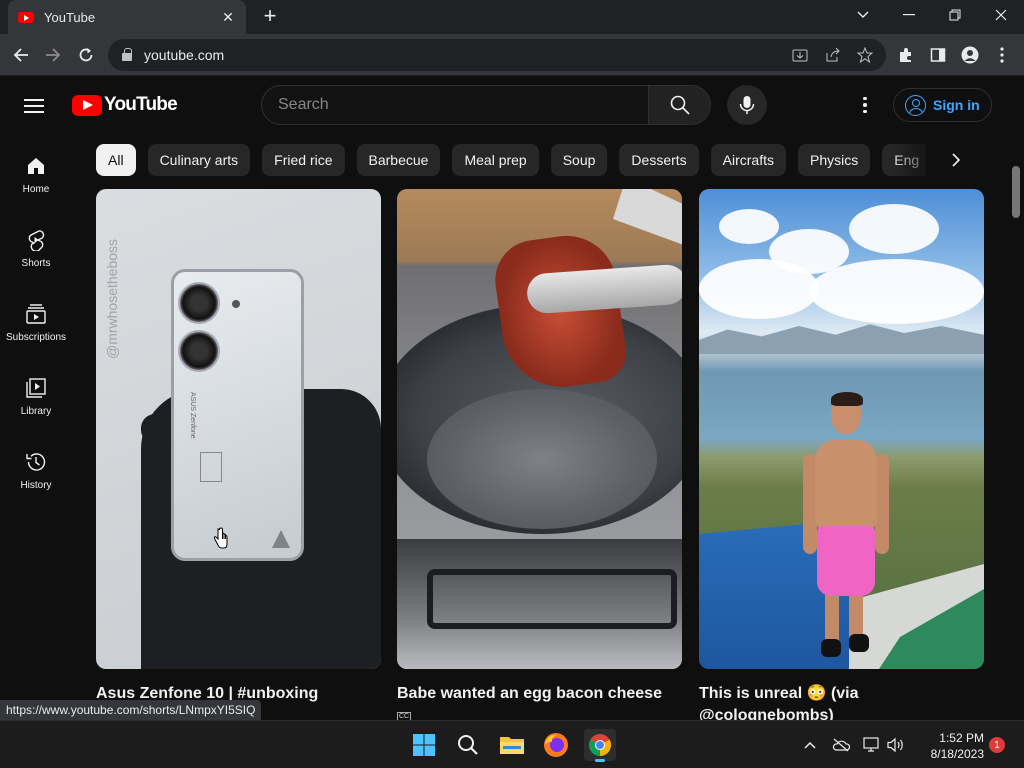 This screenshot has width=1024, height=768. What do you see at coordinates (906, 55) in the screenshot?
I see `extensions-icon` at bounding box center [906, 55].